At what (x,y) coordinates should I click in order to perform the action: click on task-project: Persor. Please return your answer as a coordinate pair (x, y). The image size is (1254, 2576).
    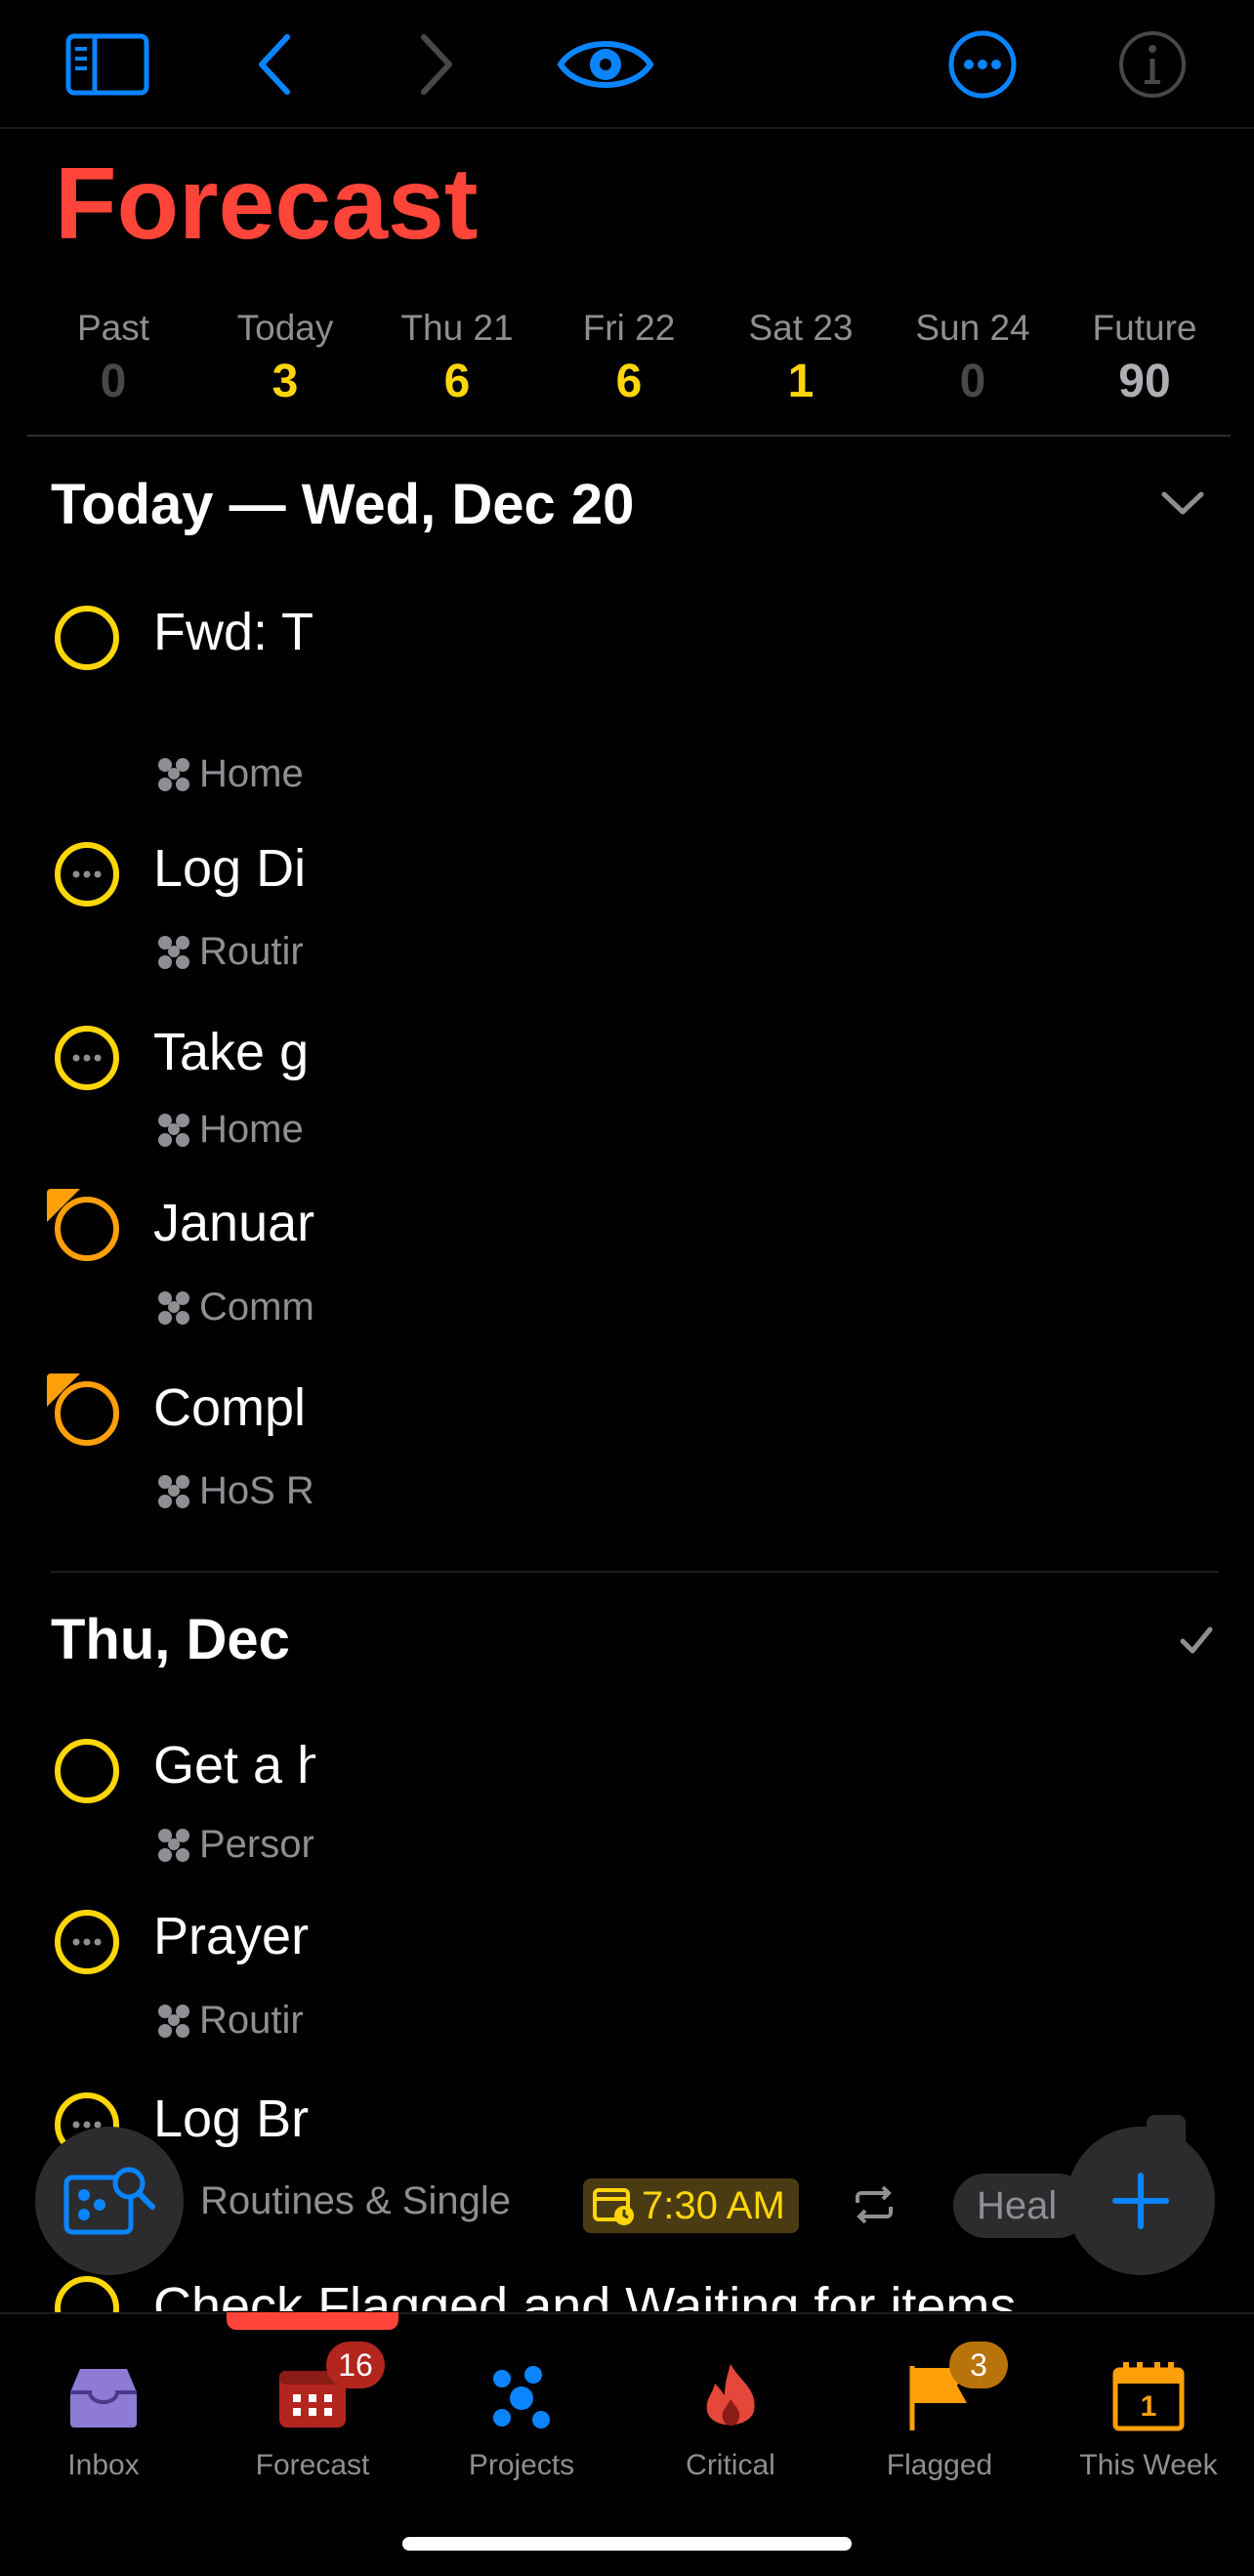
    Looking at the image, I should click on (236, 1845).